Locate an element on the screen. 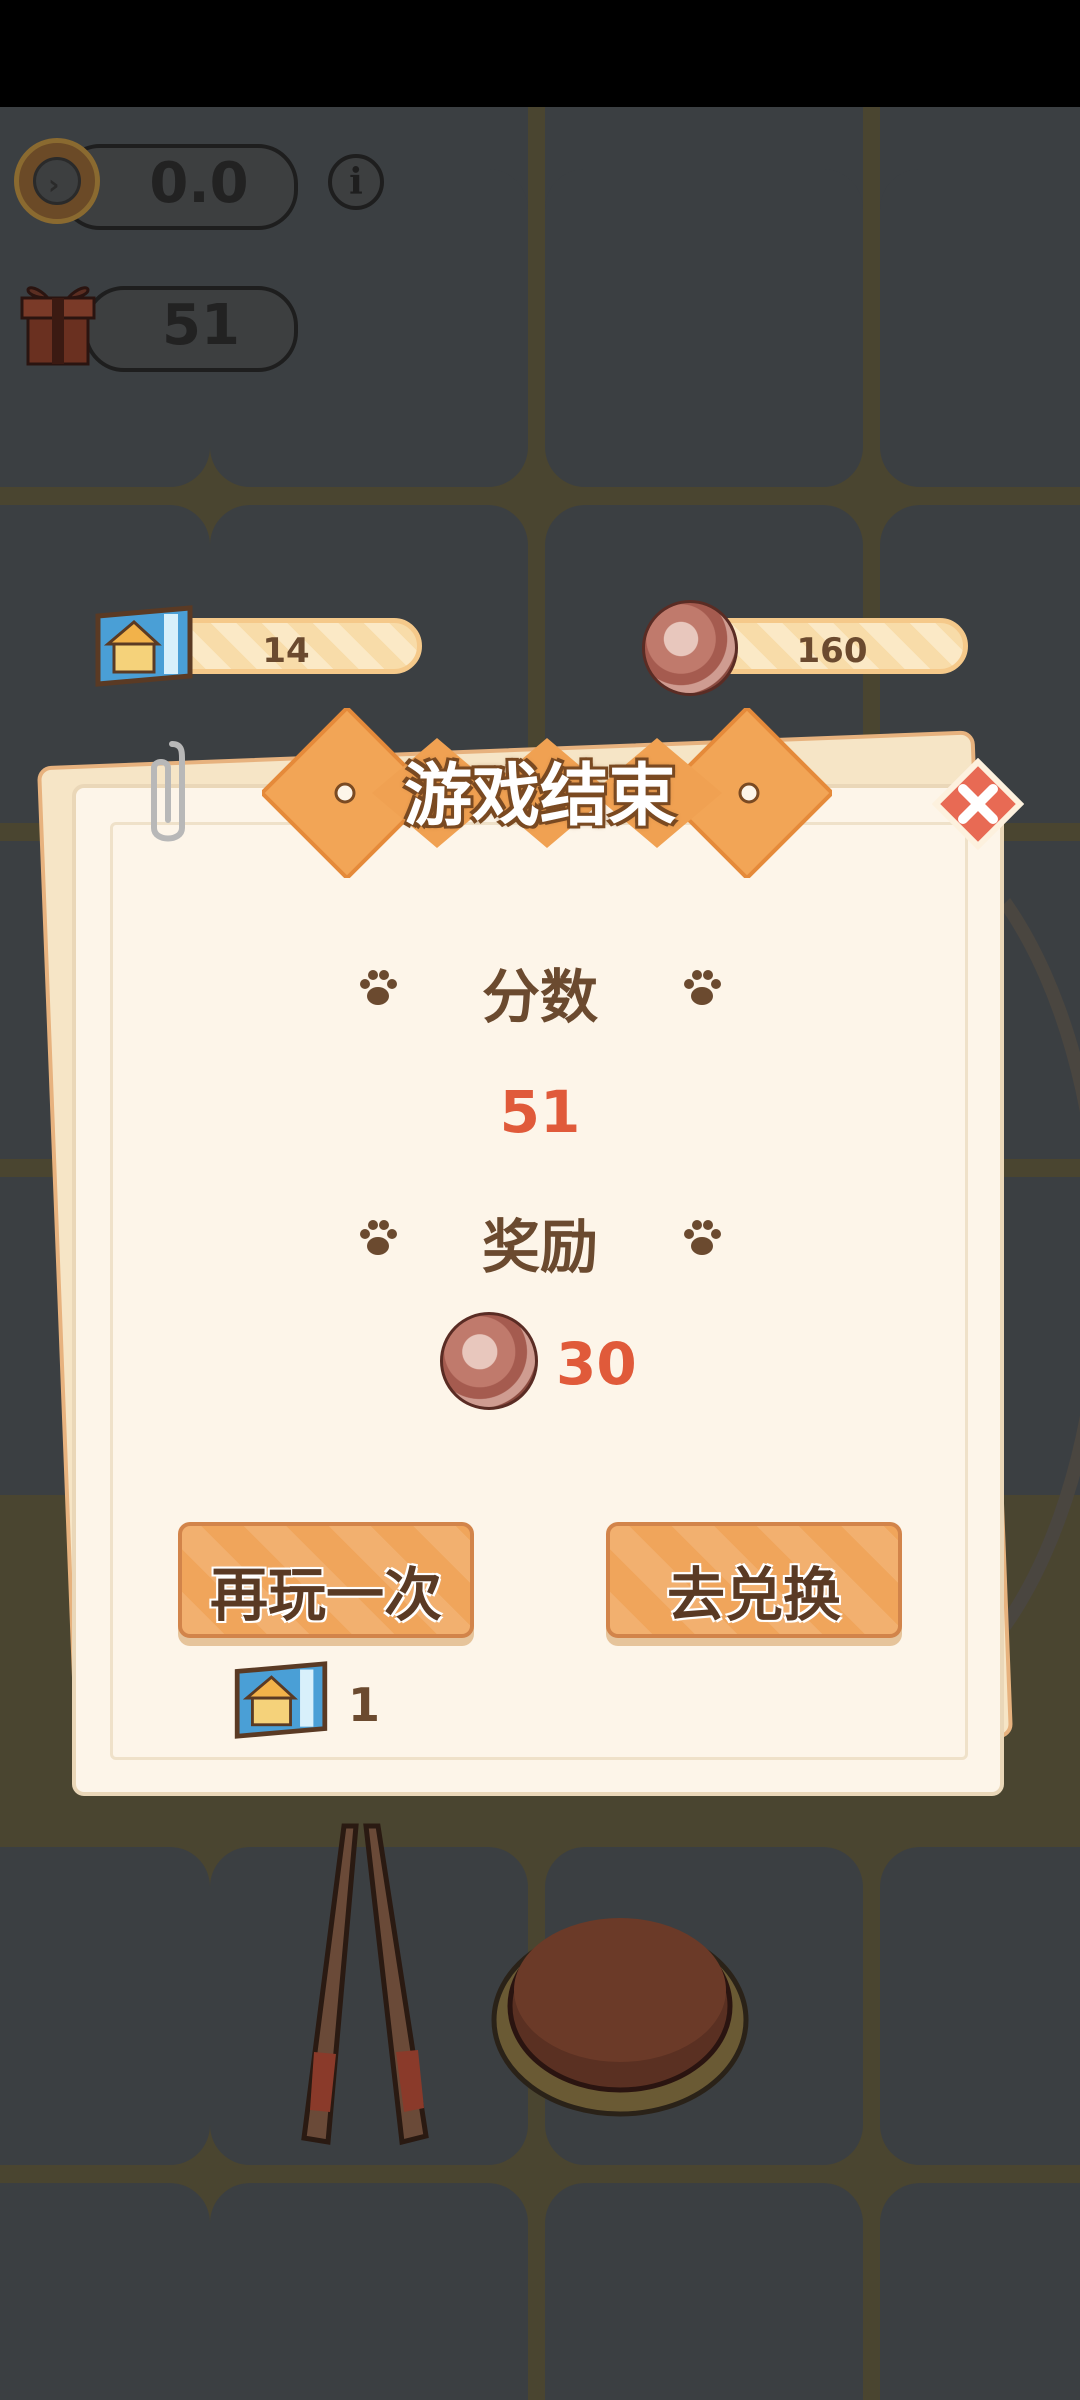 The image size is (1080, 2400). status-bar is located at coordinates (540, 53).